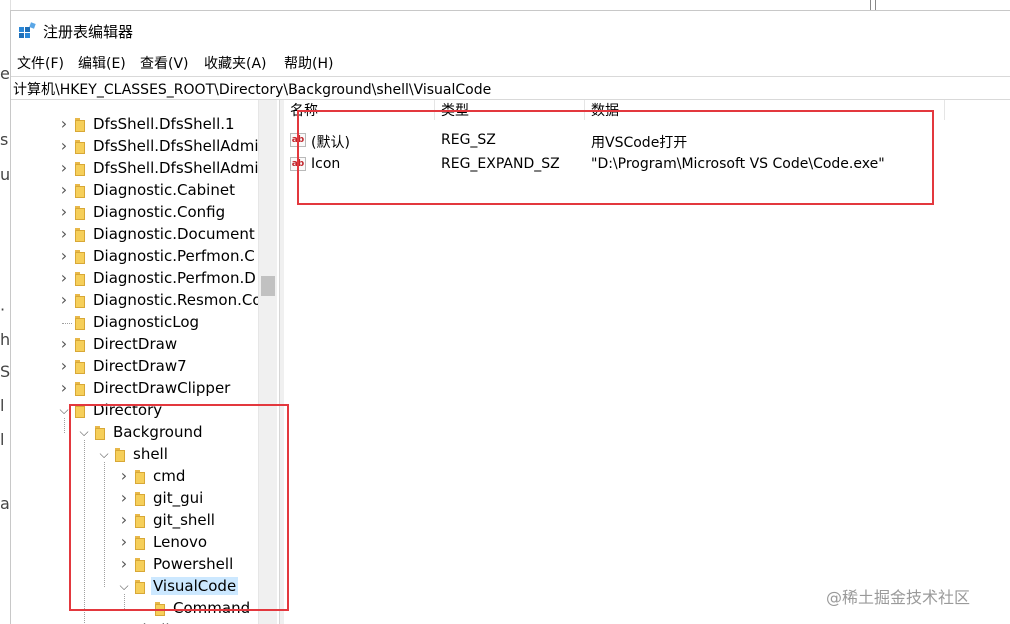 The image size is (1010, 624). I want to click on tree-scrollbar-thumb, so click(268, 286).